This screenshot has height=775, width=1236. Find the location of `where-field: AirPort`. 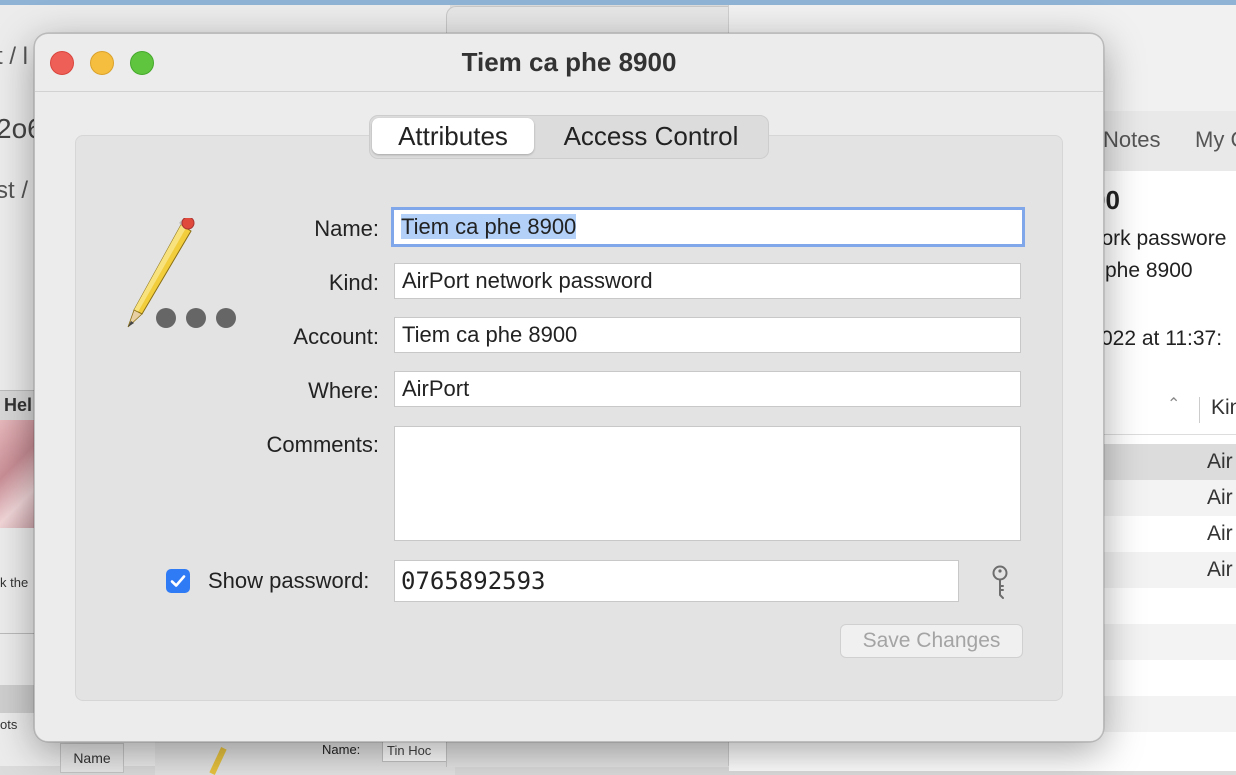

where-field: AirPort is located at coordinates (707, 389).